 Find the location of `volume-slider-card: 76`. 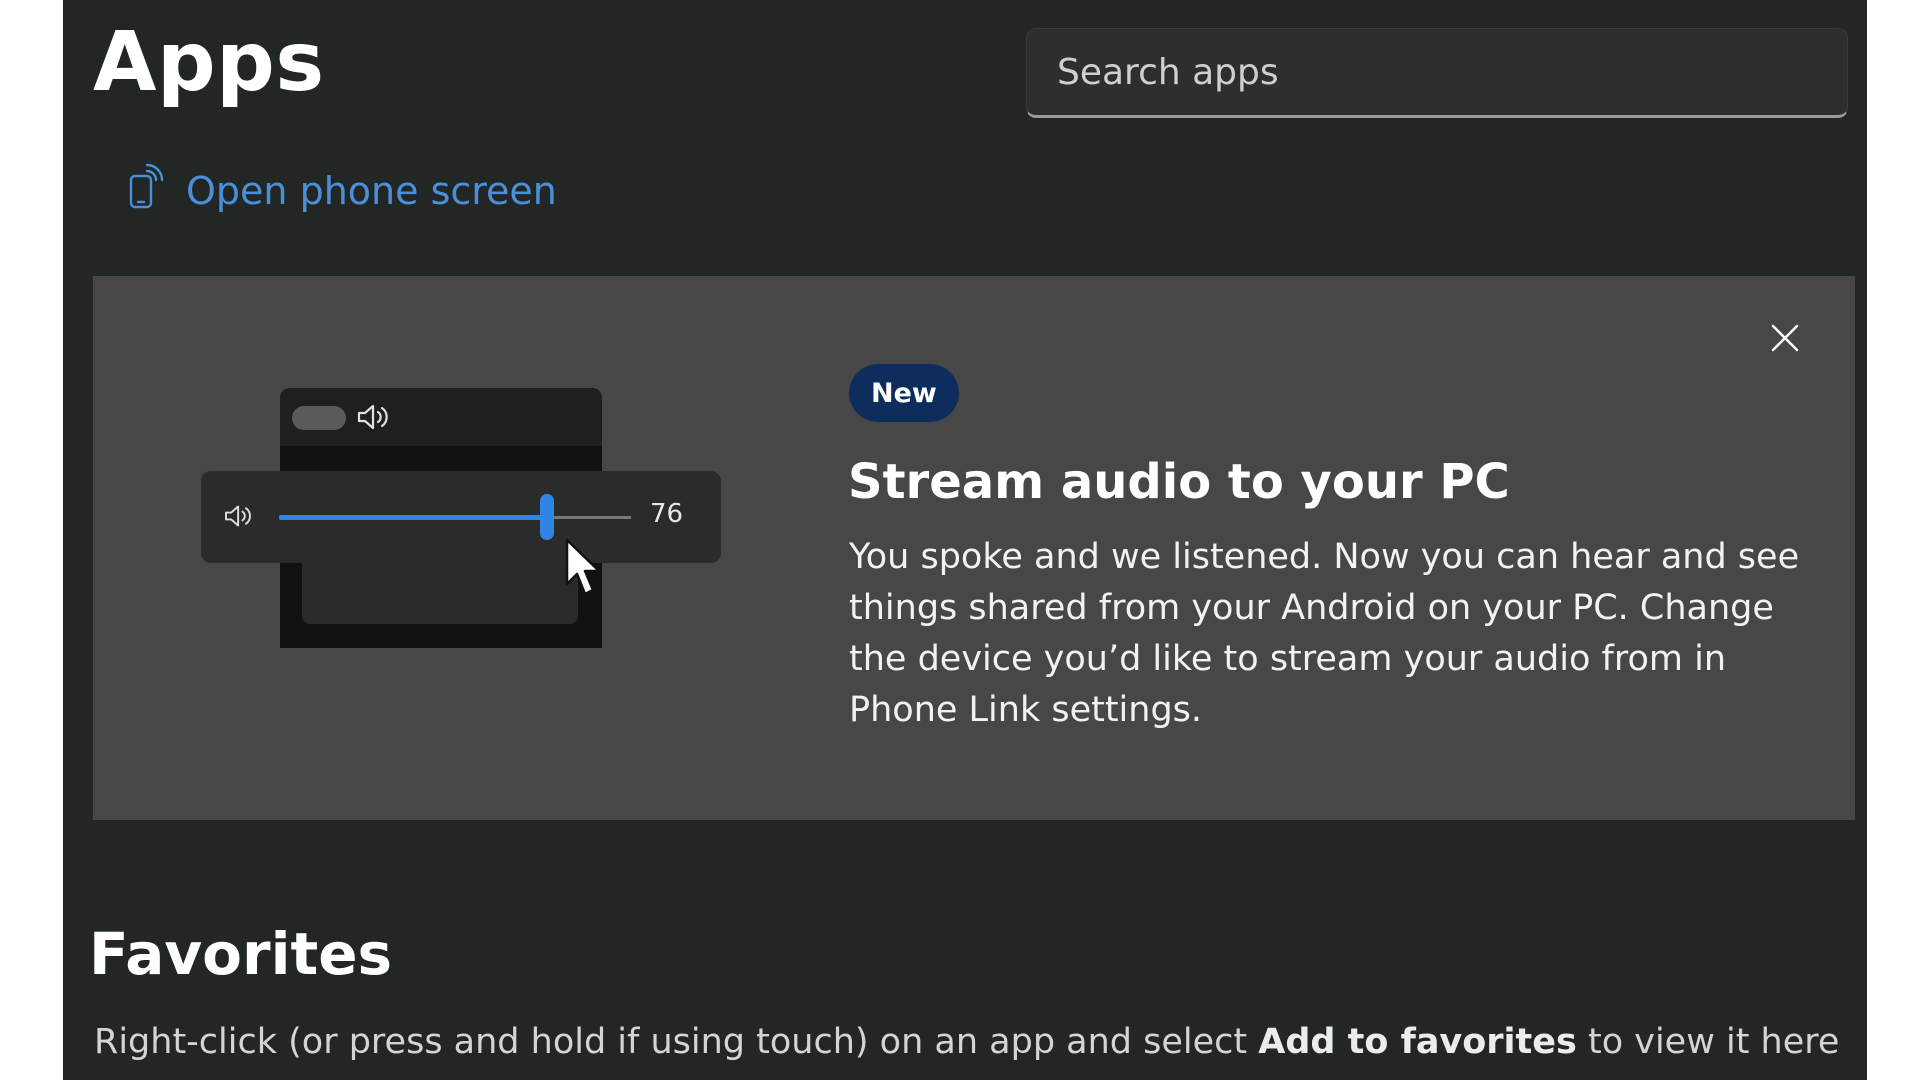

volume-slider-card: 76 is located at coordinates (461, 517).